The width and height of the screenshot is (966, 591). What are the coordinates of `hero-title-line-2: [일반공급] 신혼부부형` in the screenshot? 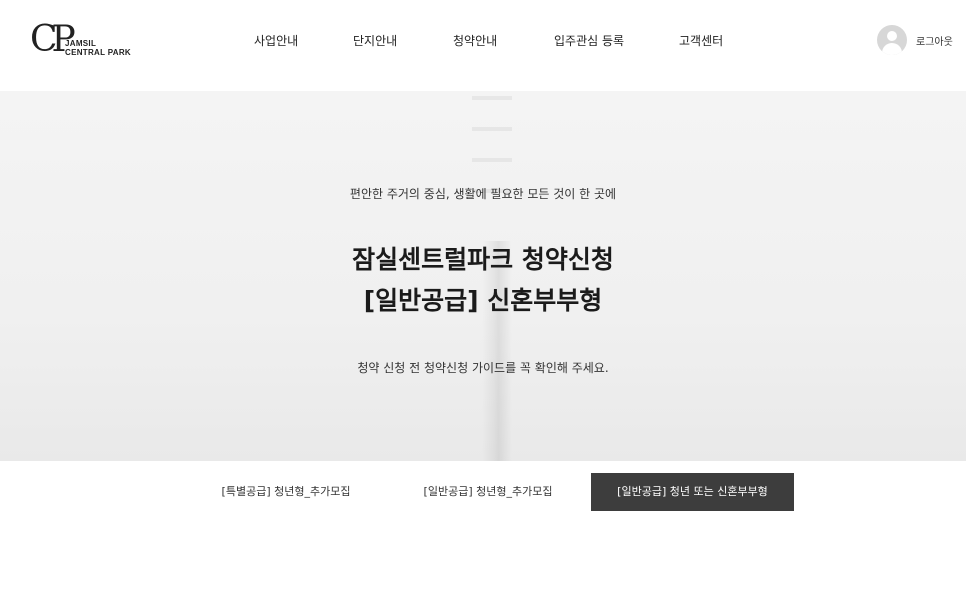 It's located at (483, 300).